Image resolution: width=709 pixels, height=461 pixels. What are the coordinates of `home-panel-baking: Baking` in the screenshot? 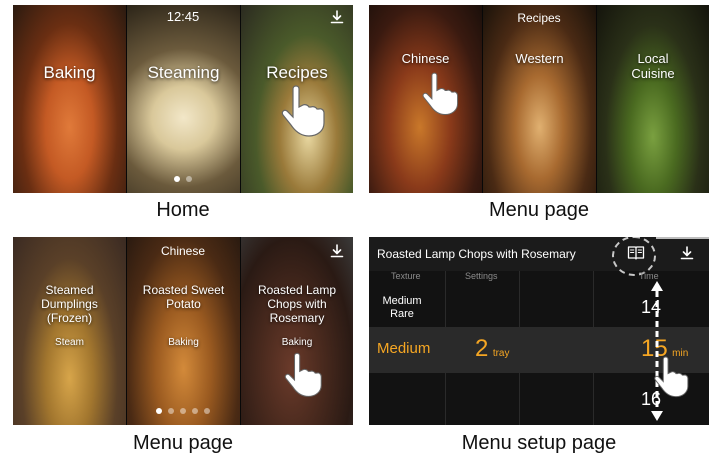 It's located at (69, 99).